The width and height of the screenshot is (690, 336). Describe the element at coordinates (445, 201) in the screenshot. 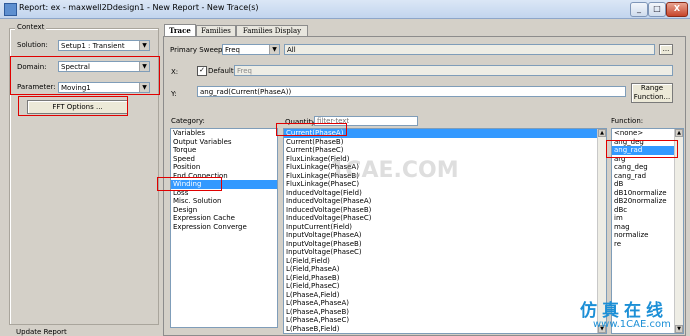

I see `quantity-list-item: InducedVoltage(PhaseA)` at that location.